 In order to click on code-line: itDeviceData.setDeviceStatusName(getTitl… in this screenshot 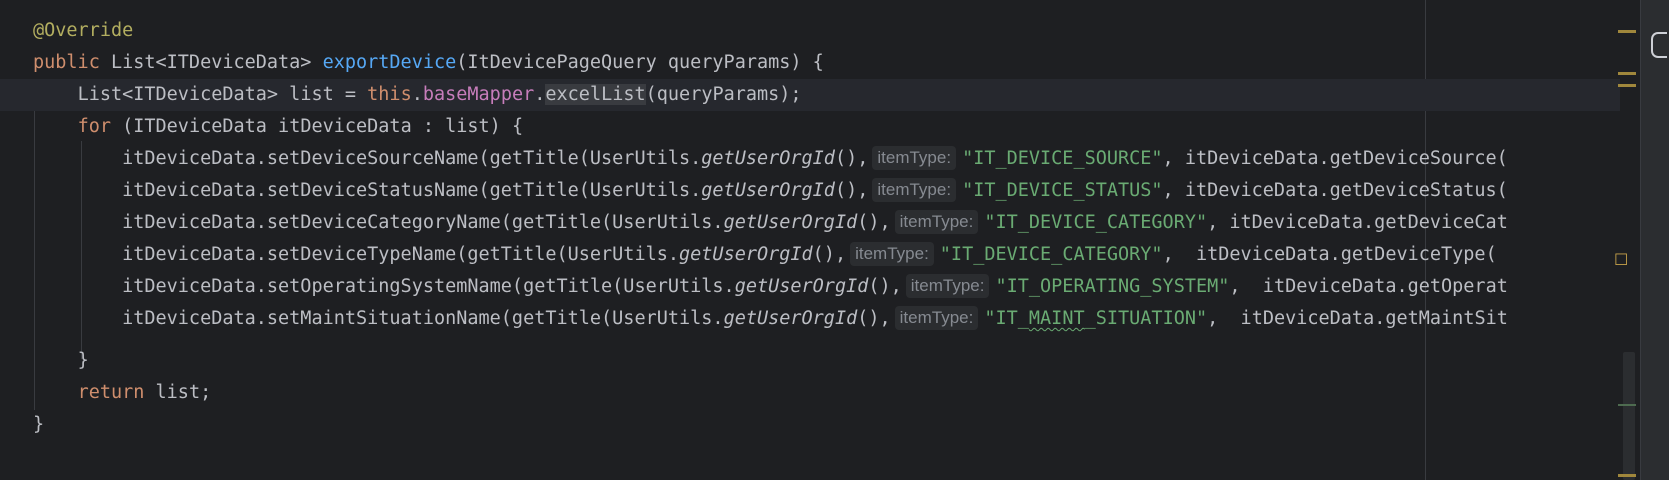, I will do `click(814, 191)`.